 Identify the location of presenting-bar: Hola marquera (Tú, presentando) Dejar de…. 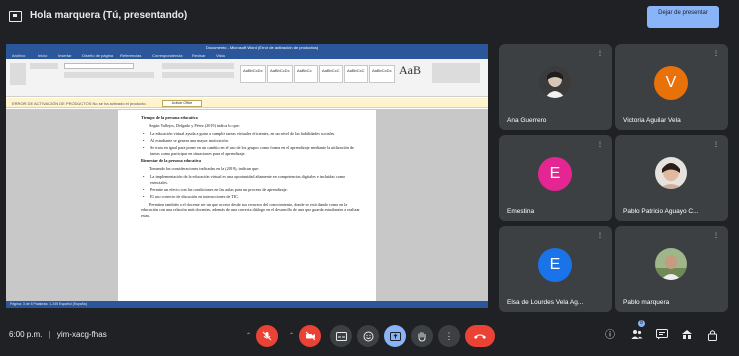
(369, 17).